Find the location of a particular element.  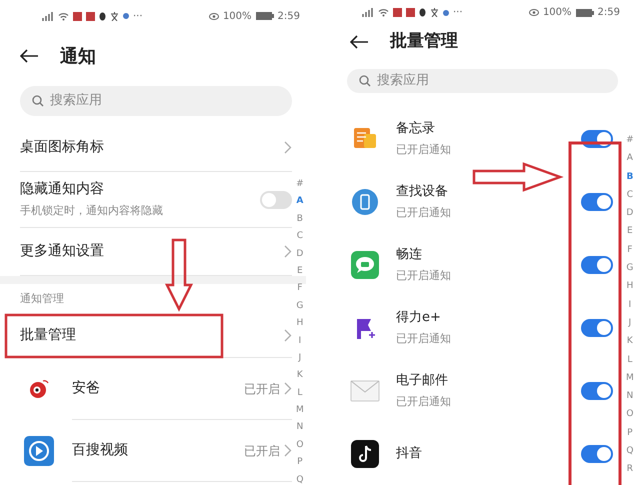

batch-management-row: 批量管理 is located at coordinates (156, 336).